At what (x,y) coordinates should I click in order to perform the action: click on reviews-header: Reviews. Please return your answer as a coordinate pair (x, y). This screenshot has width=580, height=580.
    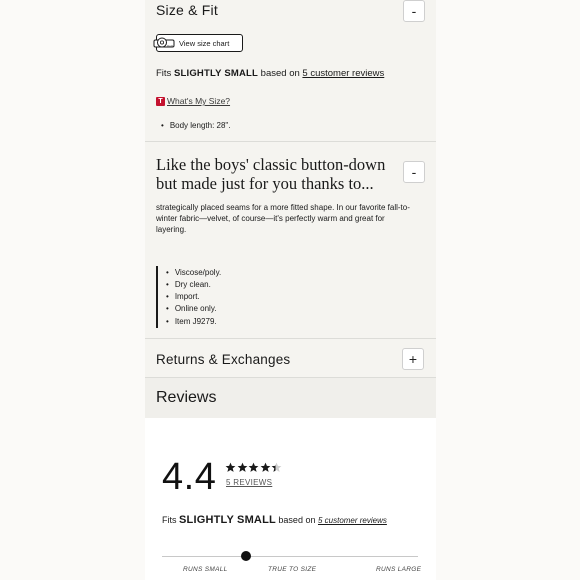
    Looking at the image, I should click on (290, 398).